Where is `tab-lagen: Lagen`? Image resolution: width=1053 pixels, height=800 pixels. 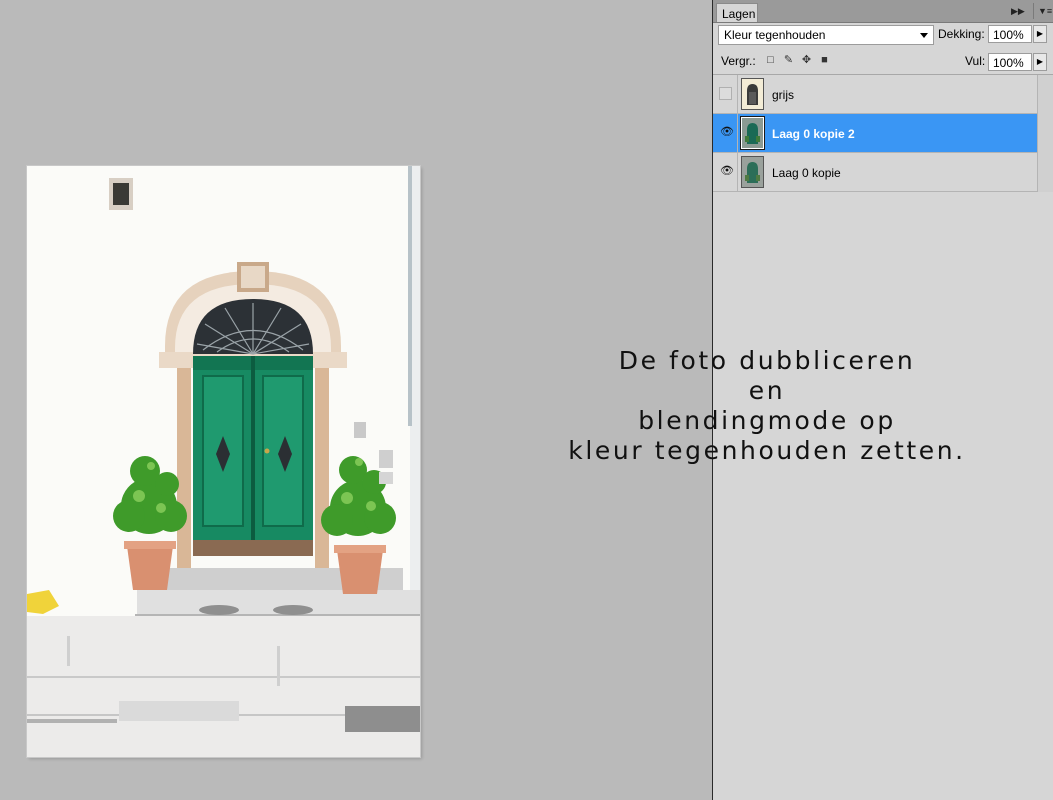 tab-lagen: Lagen is located at coordinates (737, 12).